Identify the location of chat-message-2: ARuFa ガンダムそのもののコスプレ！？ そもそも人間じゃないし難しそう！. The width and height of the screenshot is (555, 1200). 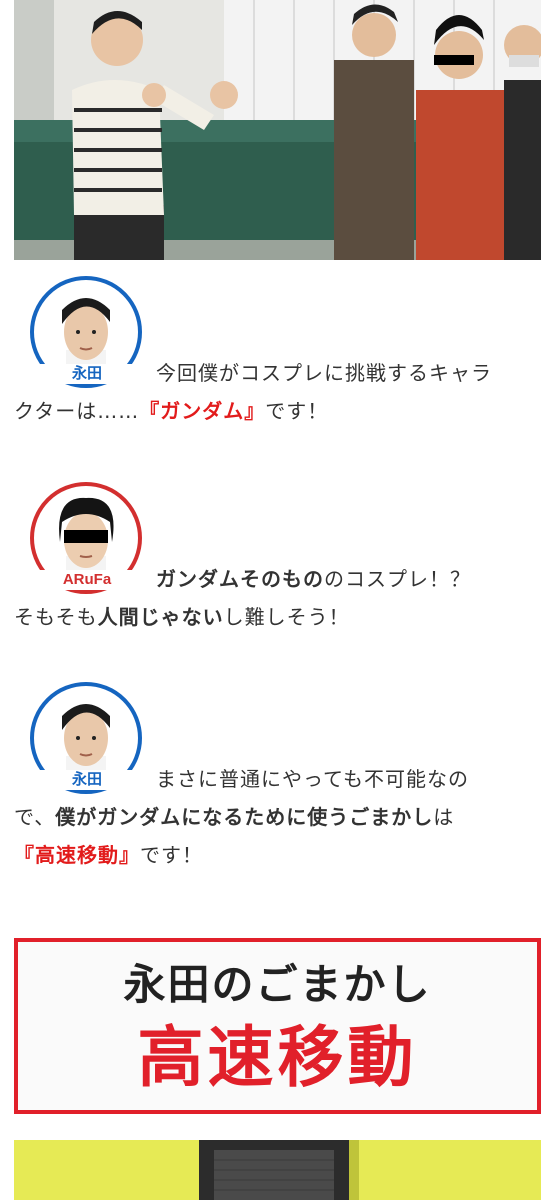
(279, 559).